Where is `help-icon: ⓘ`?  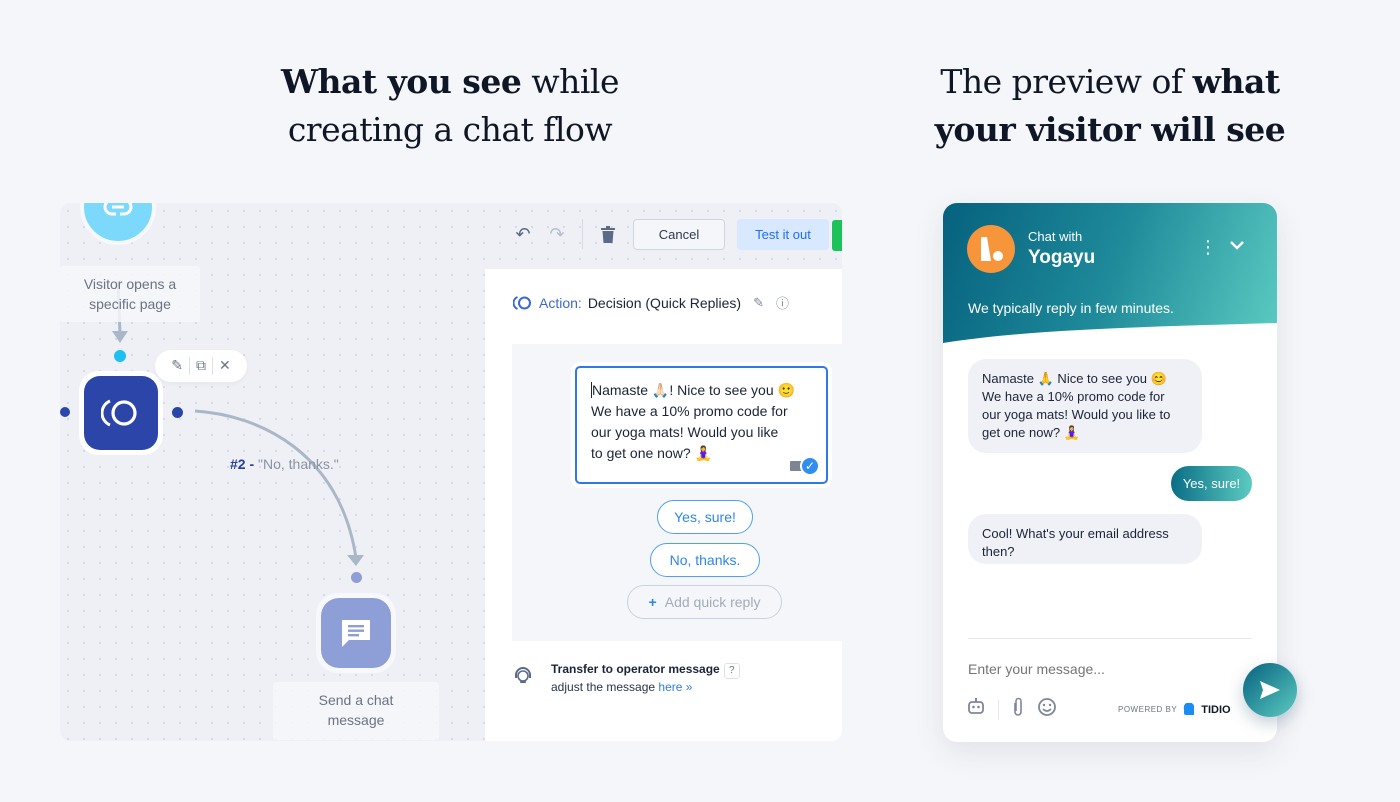 help-icon: ⓘ is located at coordinates (782, 302).